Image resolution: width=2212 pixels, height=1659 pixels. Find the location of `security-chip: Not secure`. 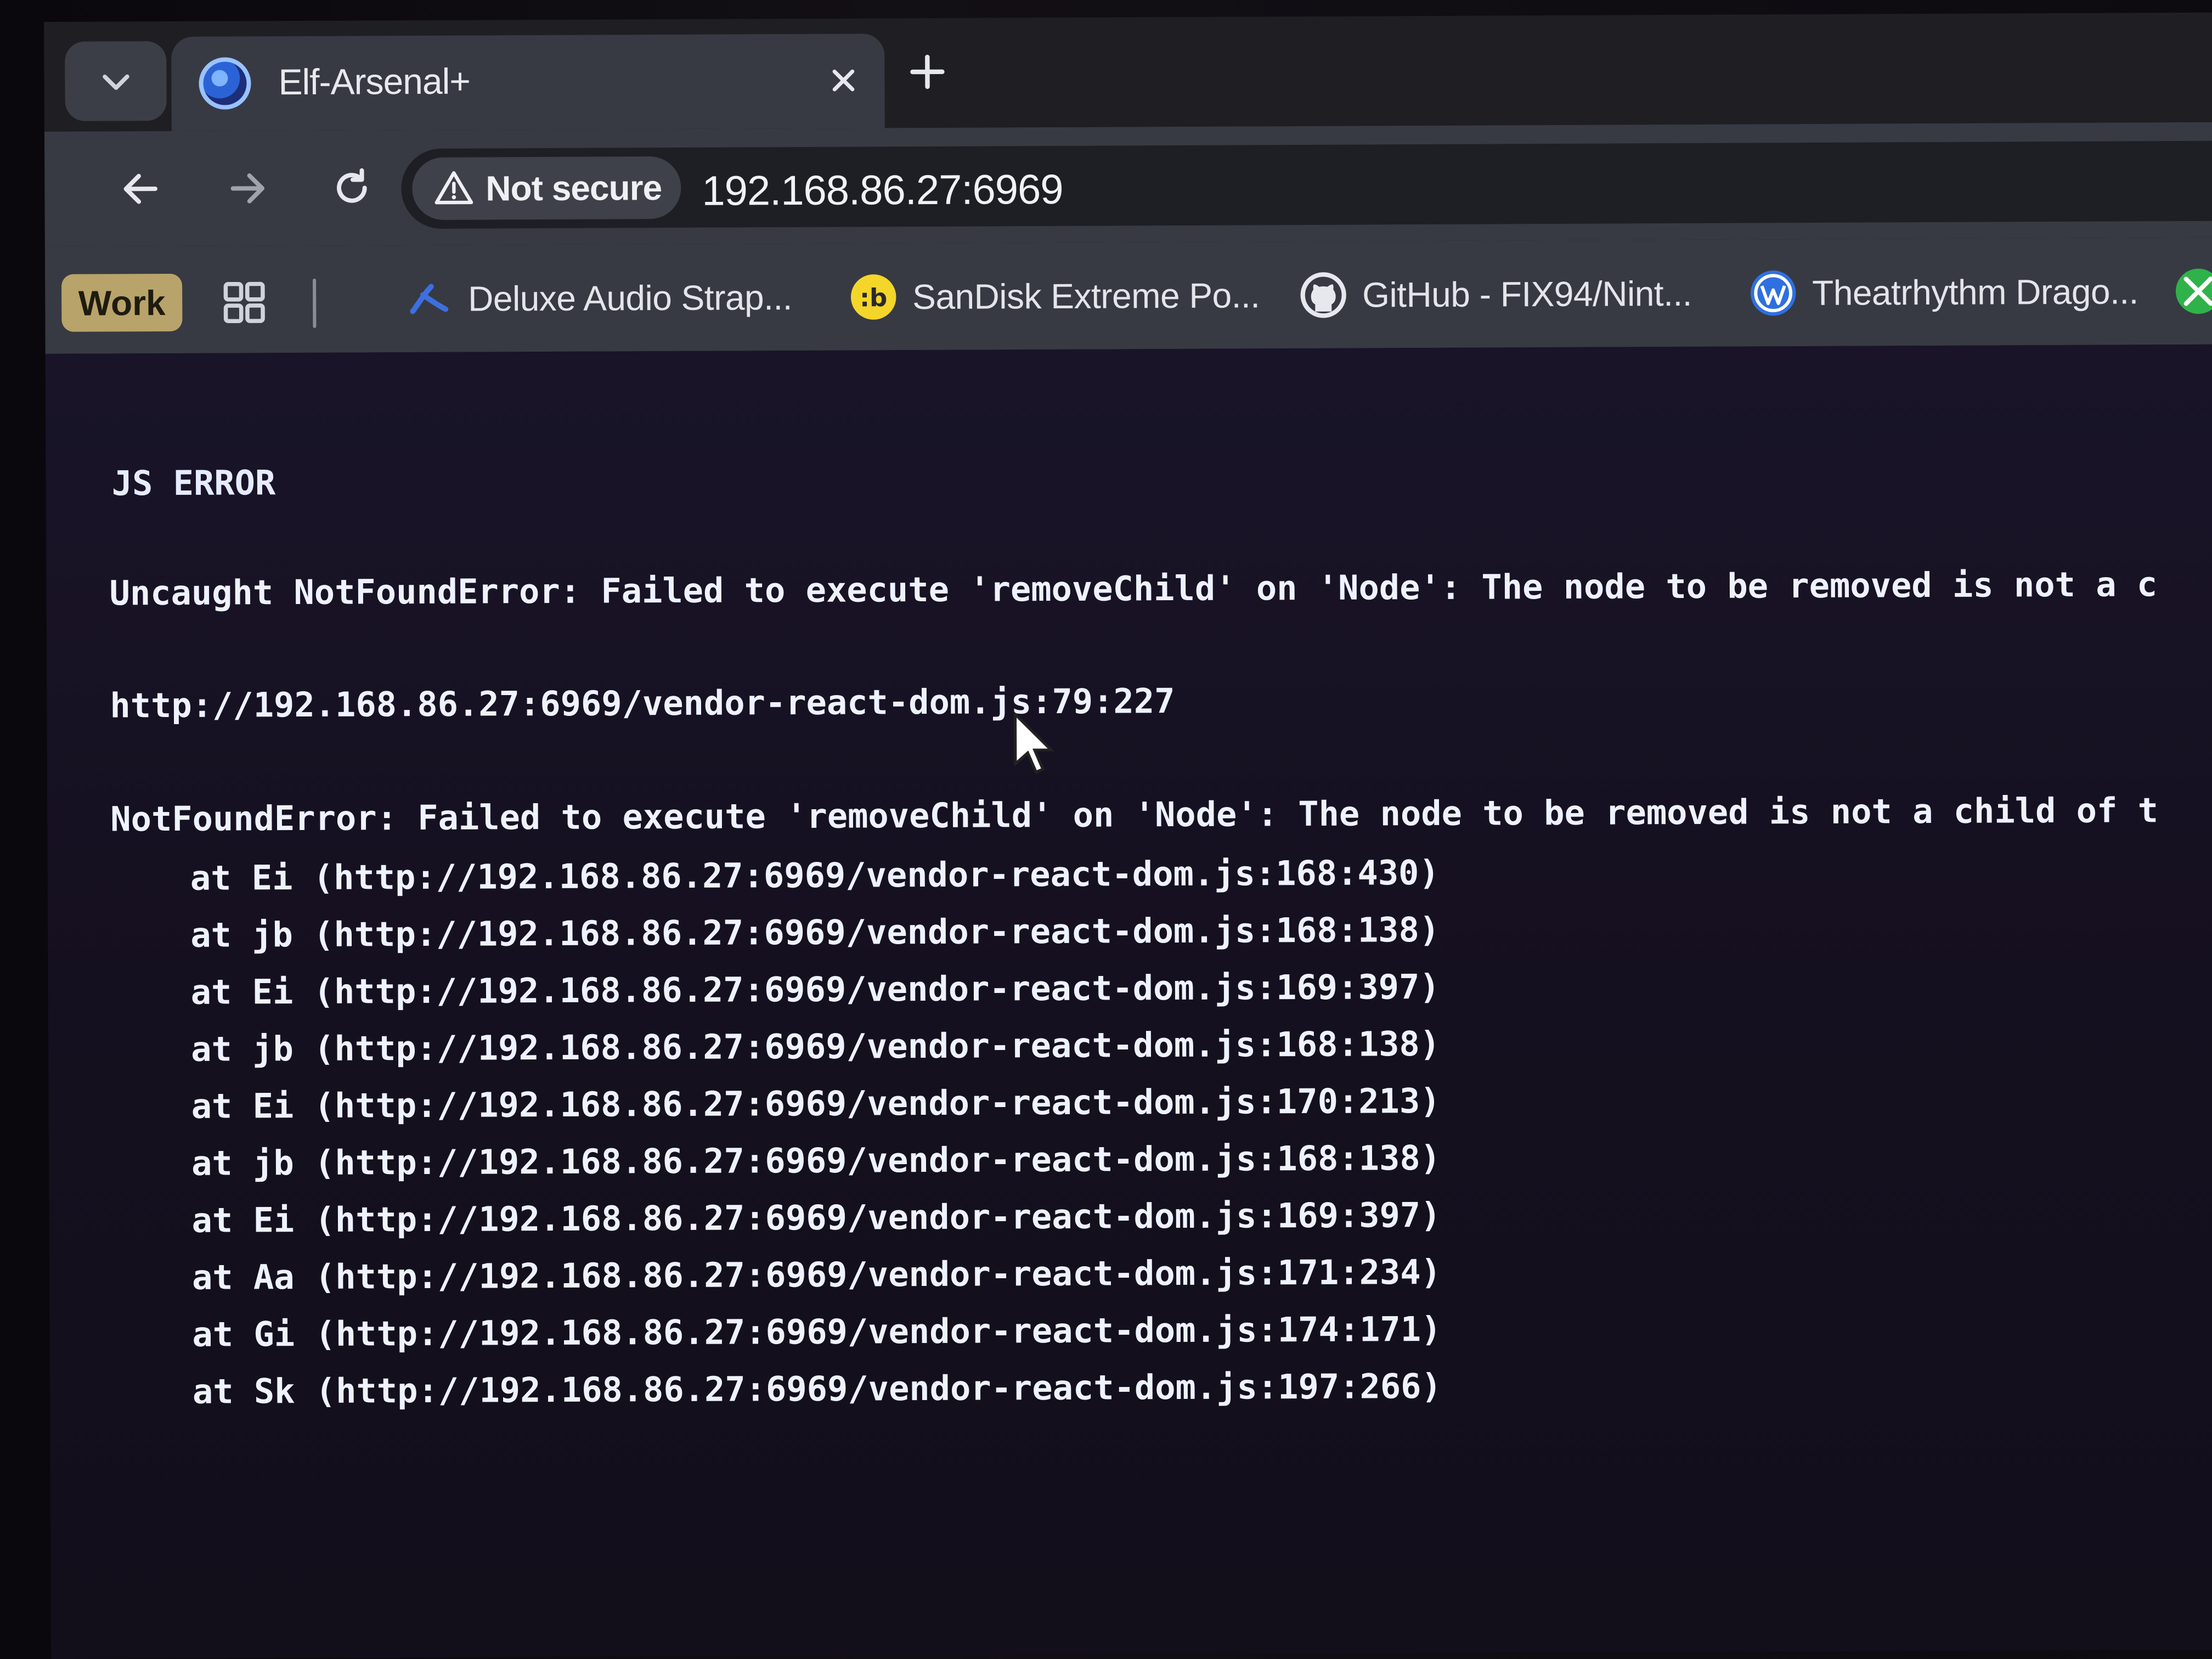

security-chip: Not secure is located at coordinates (546, 189).